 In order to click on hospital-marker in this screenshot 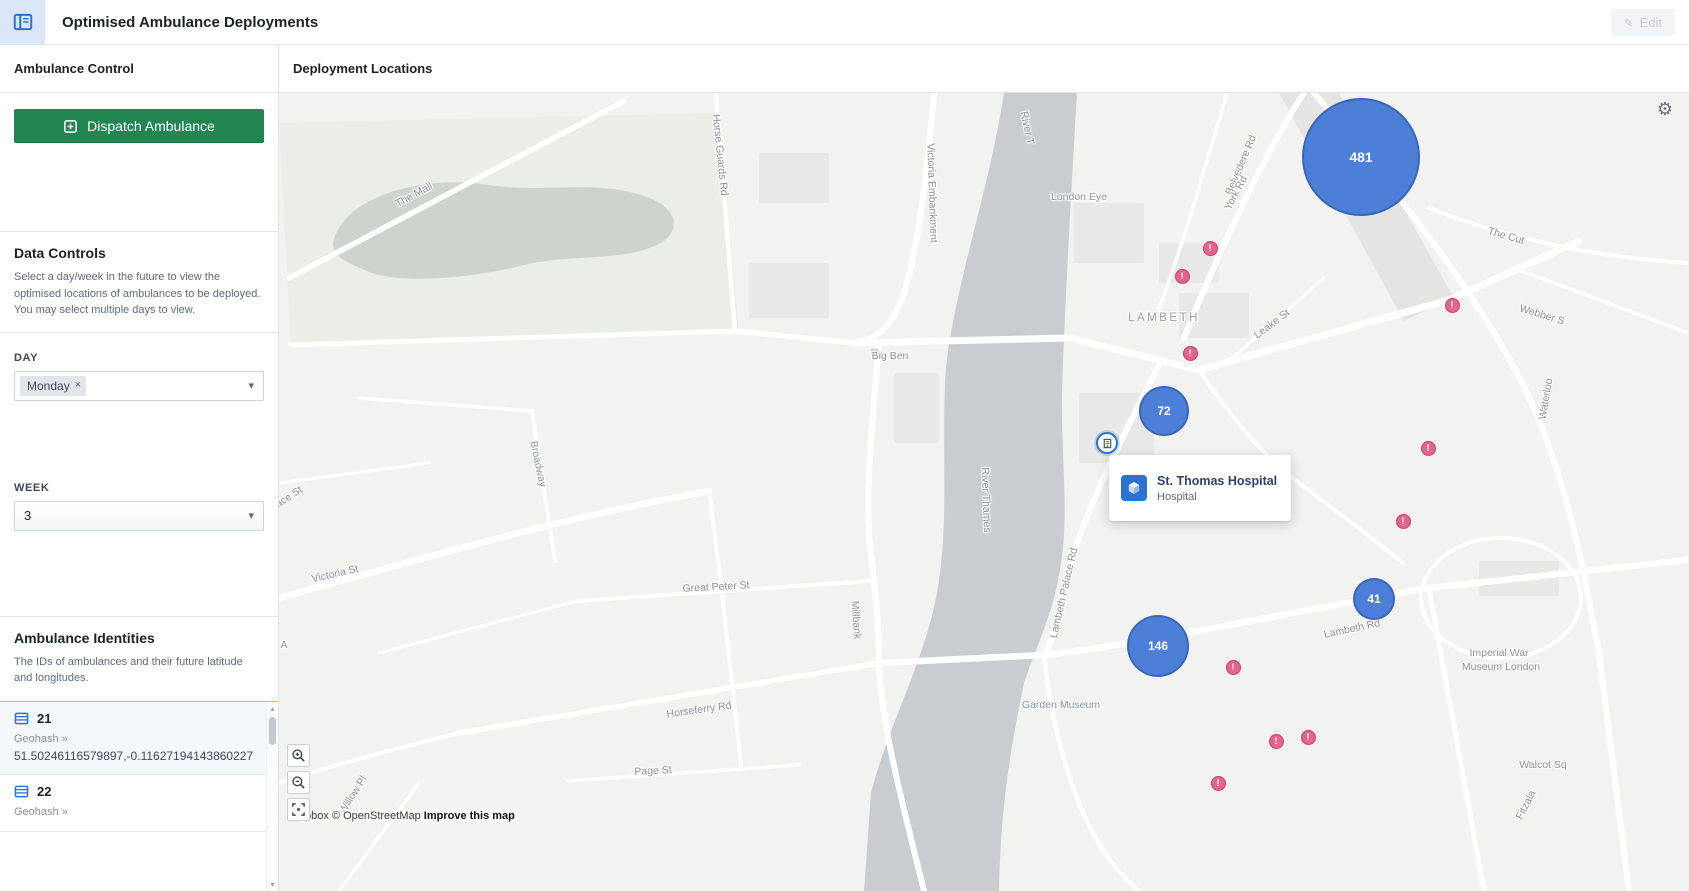, I will do `click(1107, 443)`.